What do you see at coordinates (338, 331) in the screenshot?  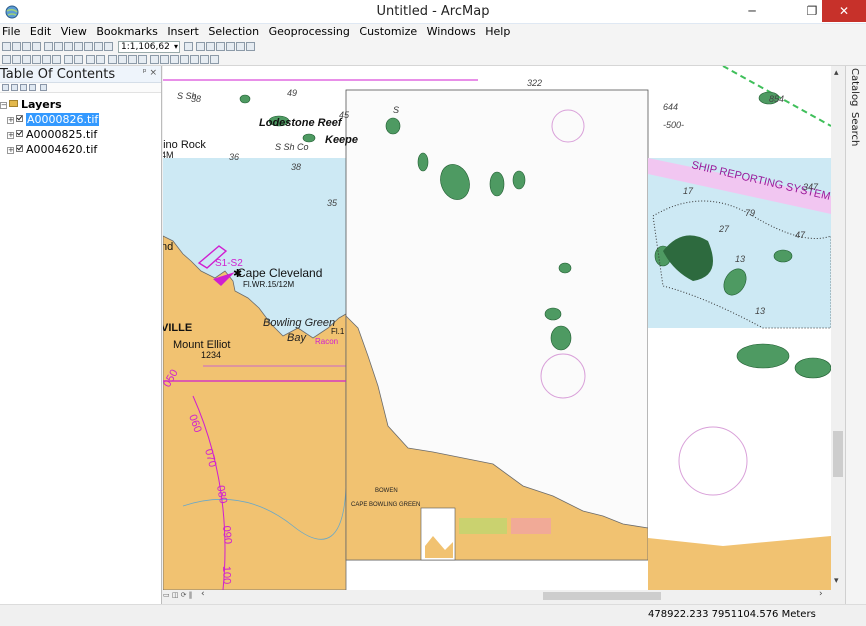 I see `light-label: Fl.1` at bounding box center [338, 331].